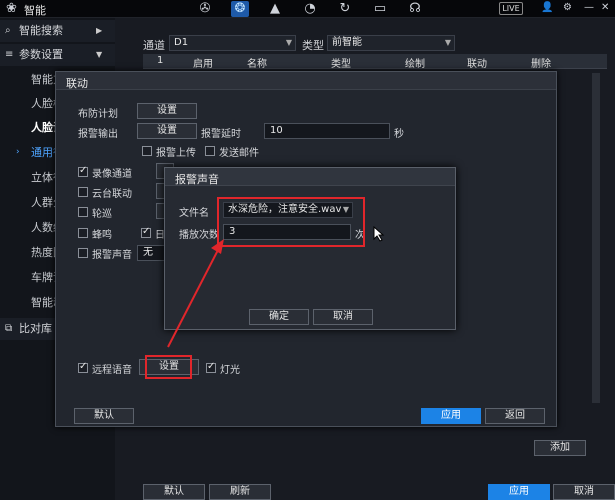  What do you see at coordinates (596, 238) in the screenshot?
I see `scrollbar` at bounding box center [596, 238].